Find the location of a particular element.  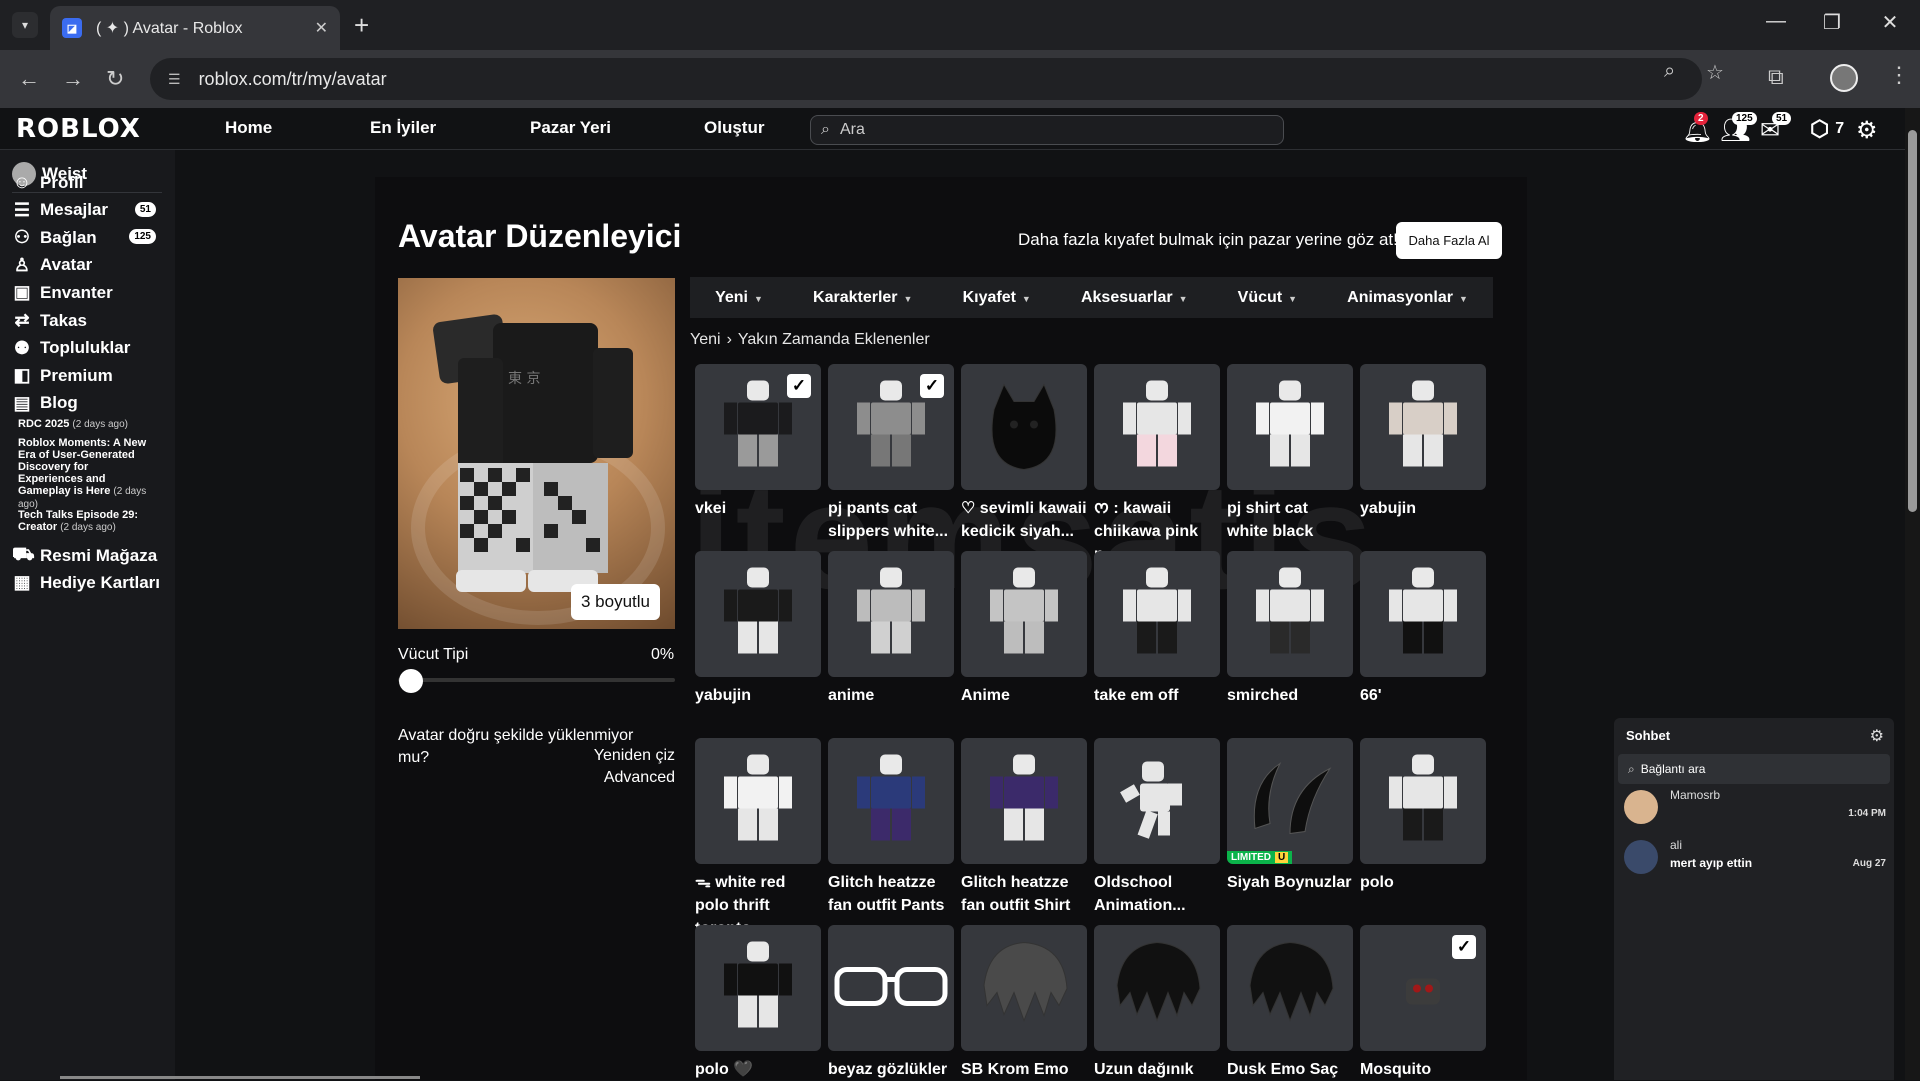

browser-tab: ◪ ( ✦ ) Avatar - Roblox ✕ is located at coordinates (195, 28).